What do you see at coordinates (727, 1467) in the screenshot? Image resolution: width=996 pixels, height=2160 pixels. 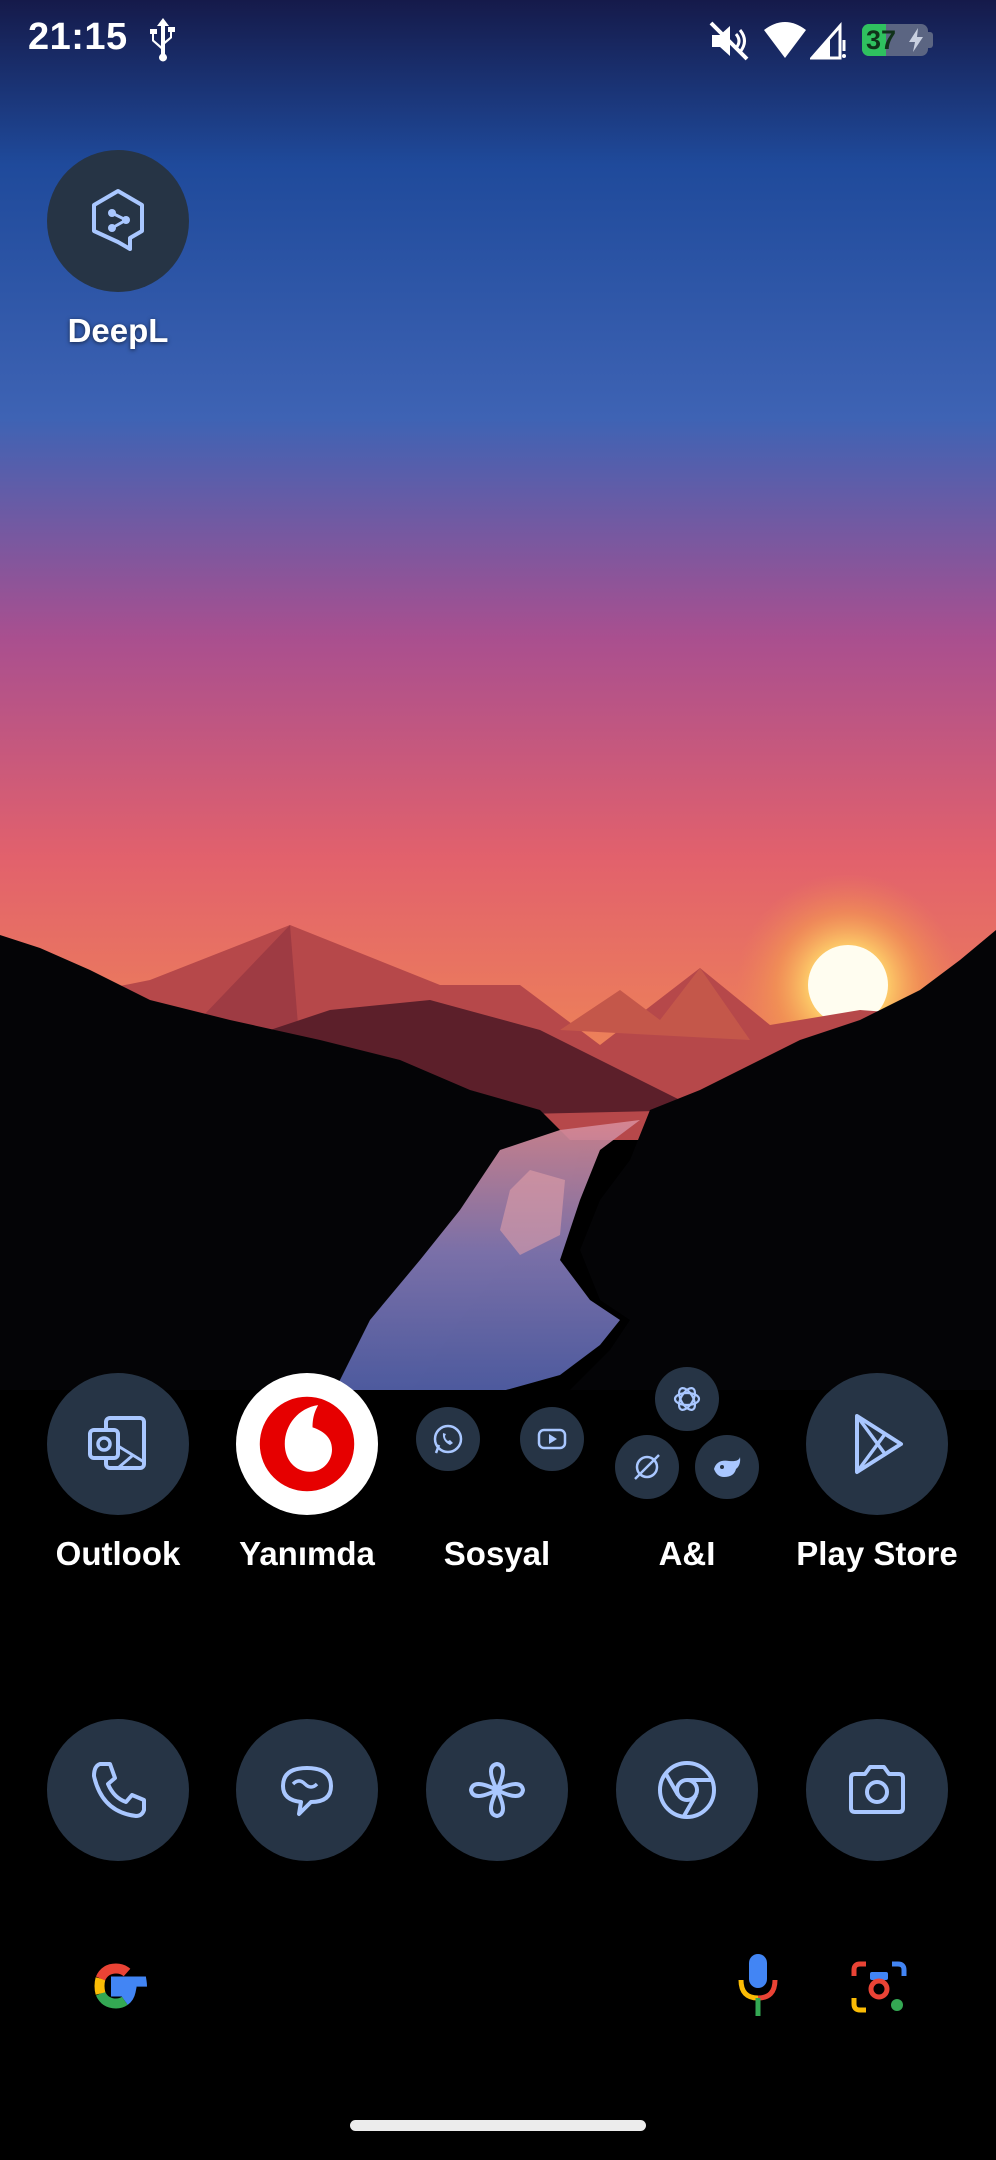 I see `deepseek-icon` at bounding box center [727, 1467].